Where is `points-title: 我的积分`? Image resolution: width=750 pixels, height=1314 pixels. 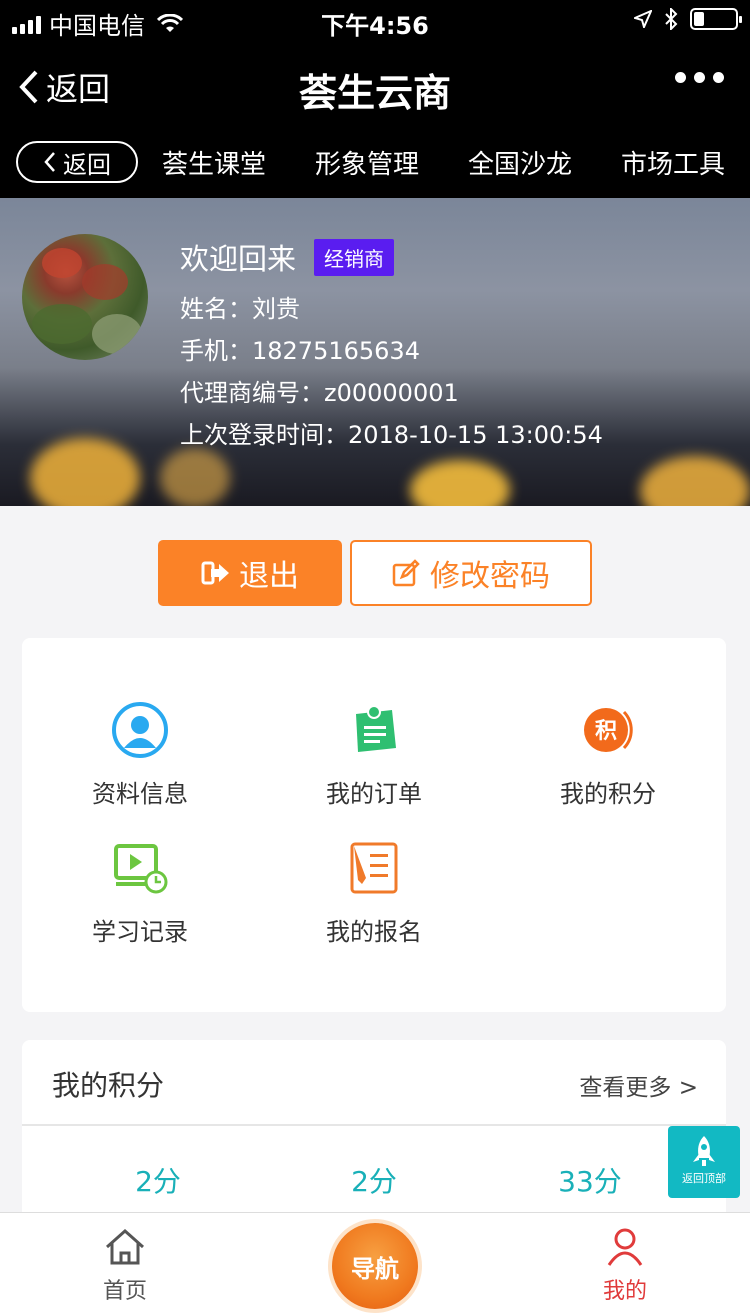 points-title: 我的积分 is located at coordinates (108, 1085).